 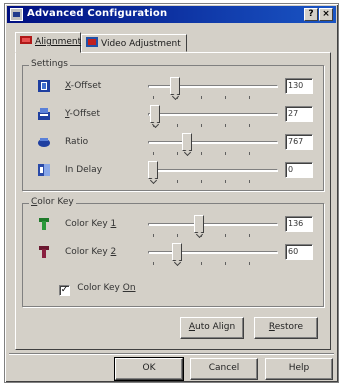 I want to click on color-key-on-label: Color Key On, so click(x=106, y=288).